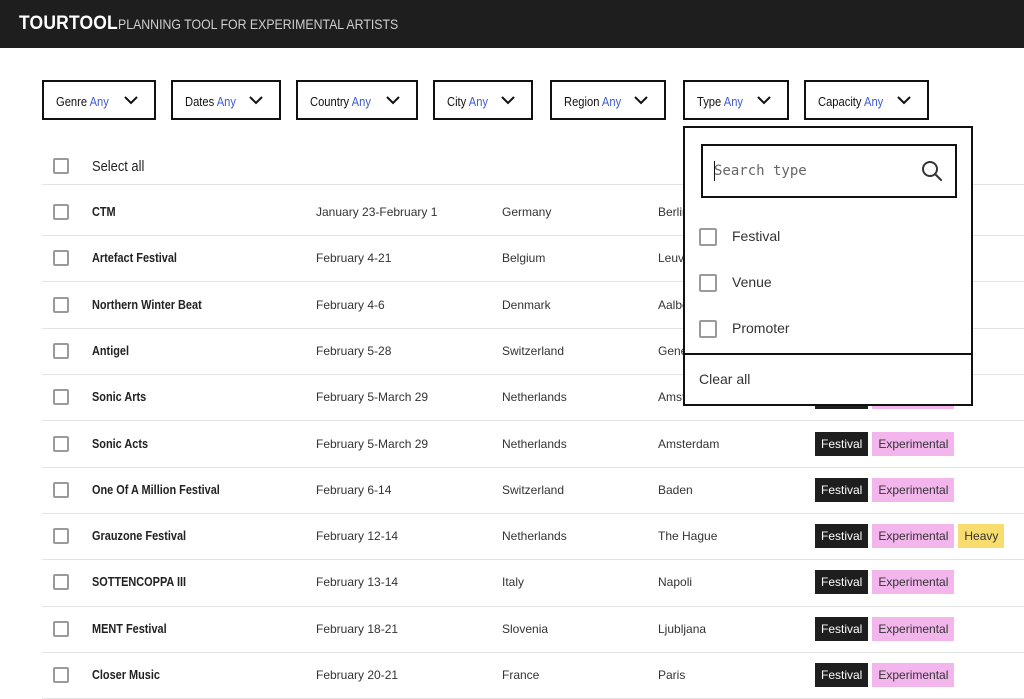  I want to click on event-name: Northern Winter Beat, so click(147, 304).